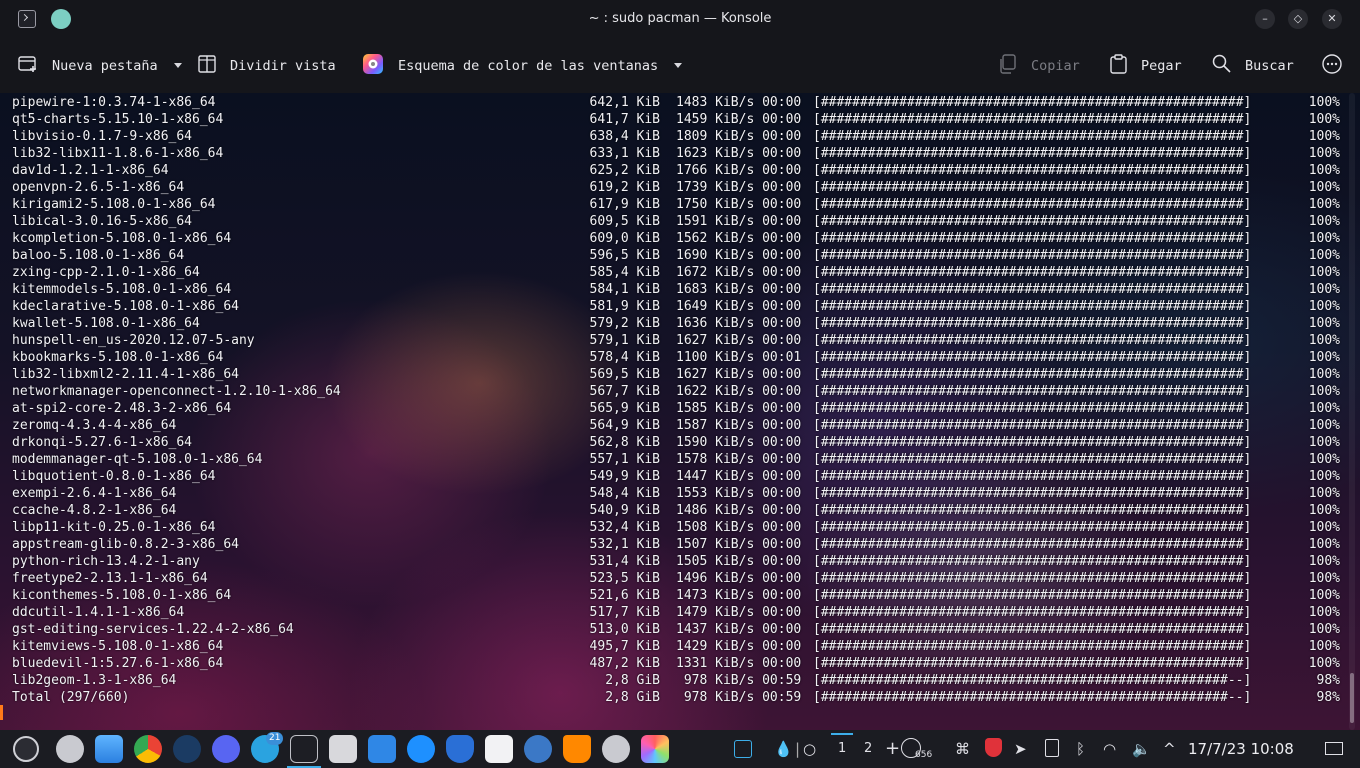 The image size is (1360, 768). Describe the element at coordinates (304, 749) in the screenshot. I see `konsole-icon` at that location.